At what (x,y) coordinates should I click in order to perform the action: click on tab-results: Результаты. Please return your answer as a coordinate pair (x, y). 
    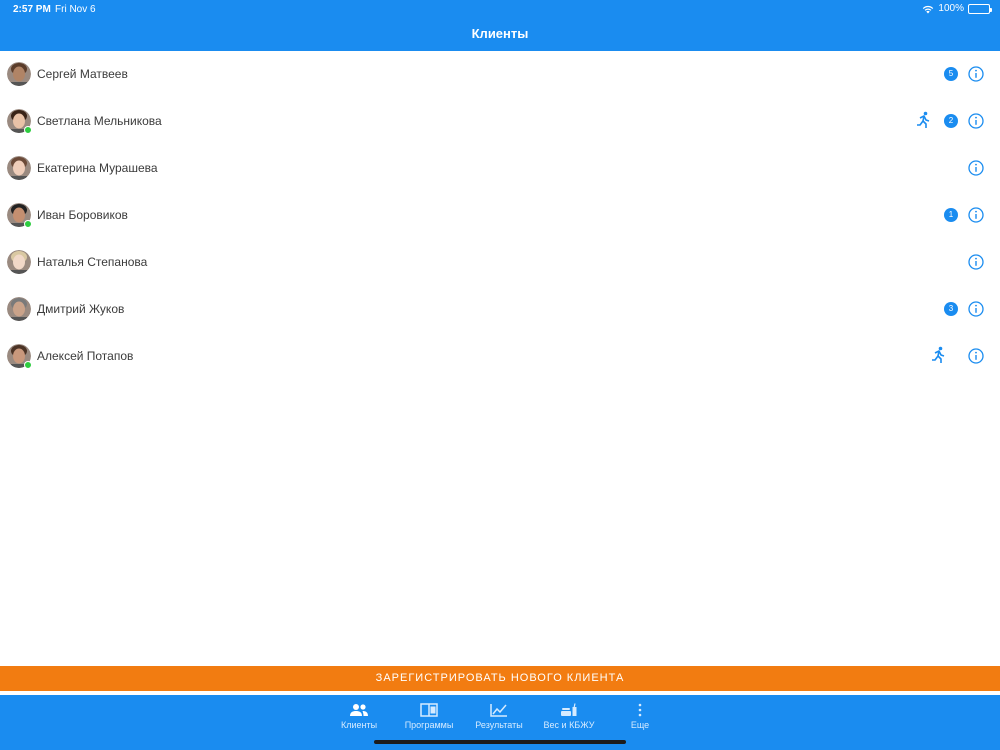
    Looking at the image, I should click on (499, 716).